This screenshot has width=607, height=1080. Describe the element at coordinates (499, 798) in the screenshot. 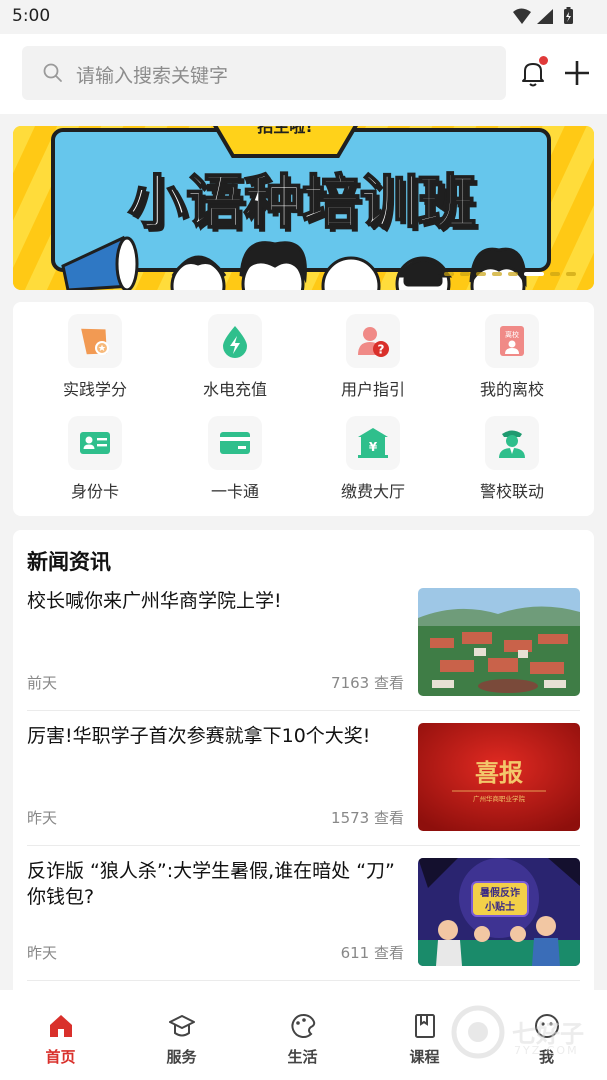

I see `thumbnail-subtitle: 广州华商职业学院` at that location.